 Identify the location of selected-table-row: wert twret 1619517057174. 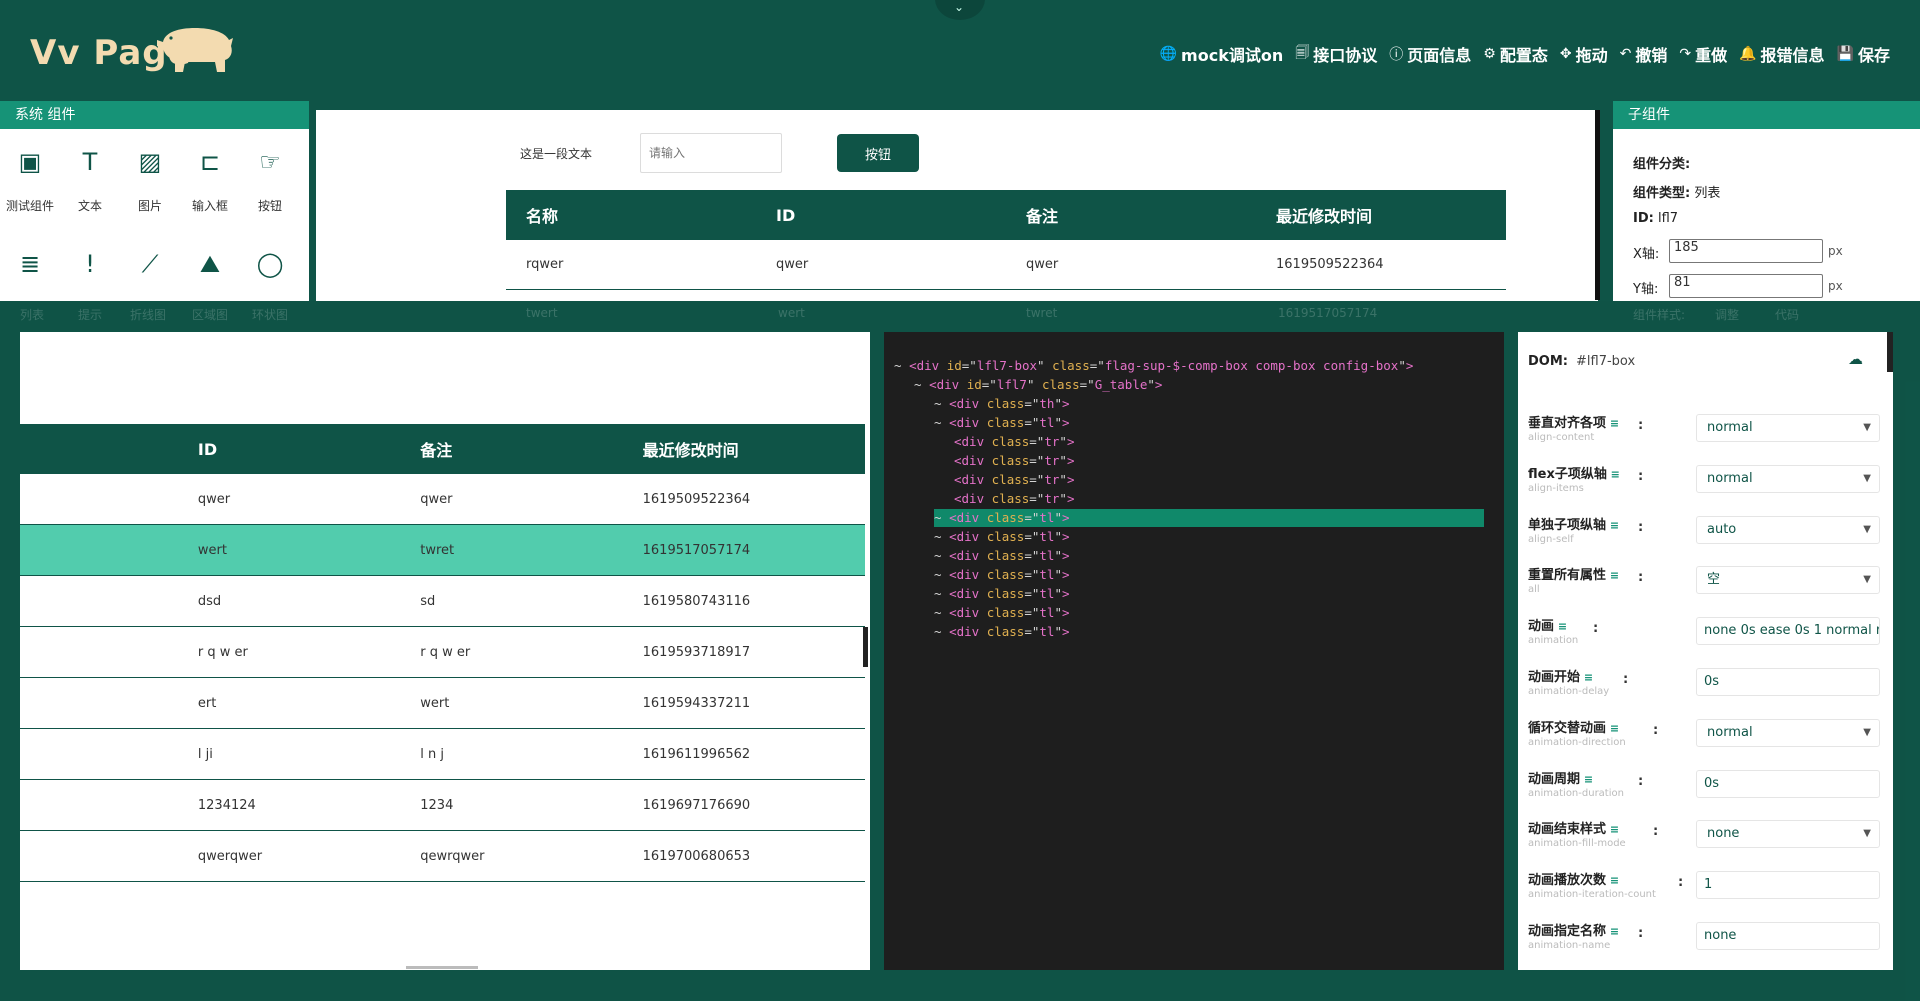
(442, 550).